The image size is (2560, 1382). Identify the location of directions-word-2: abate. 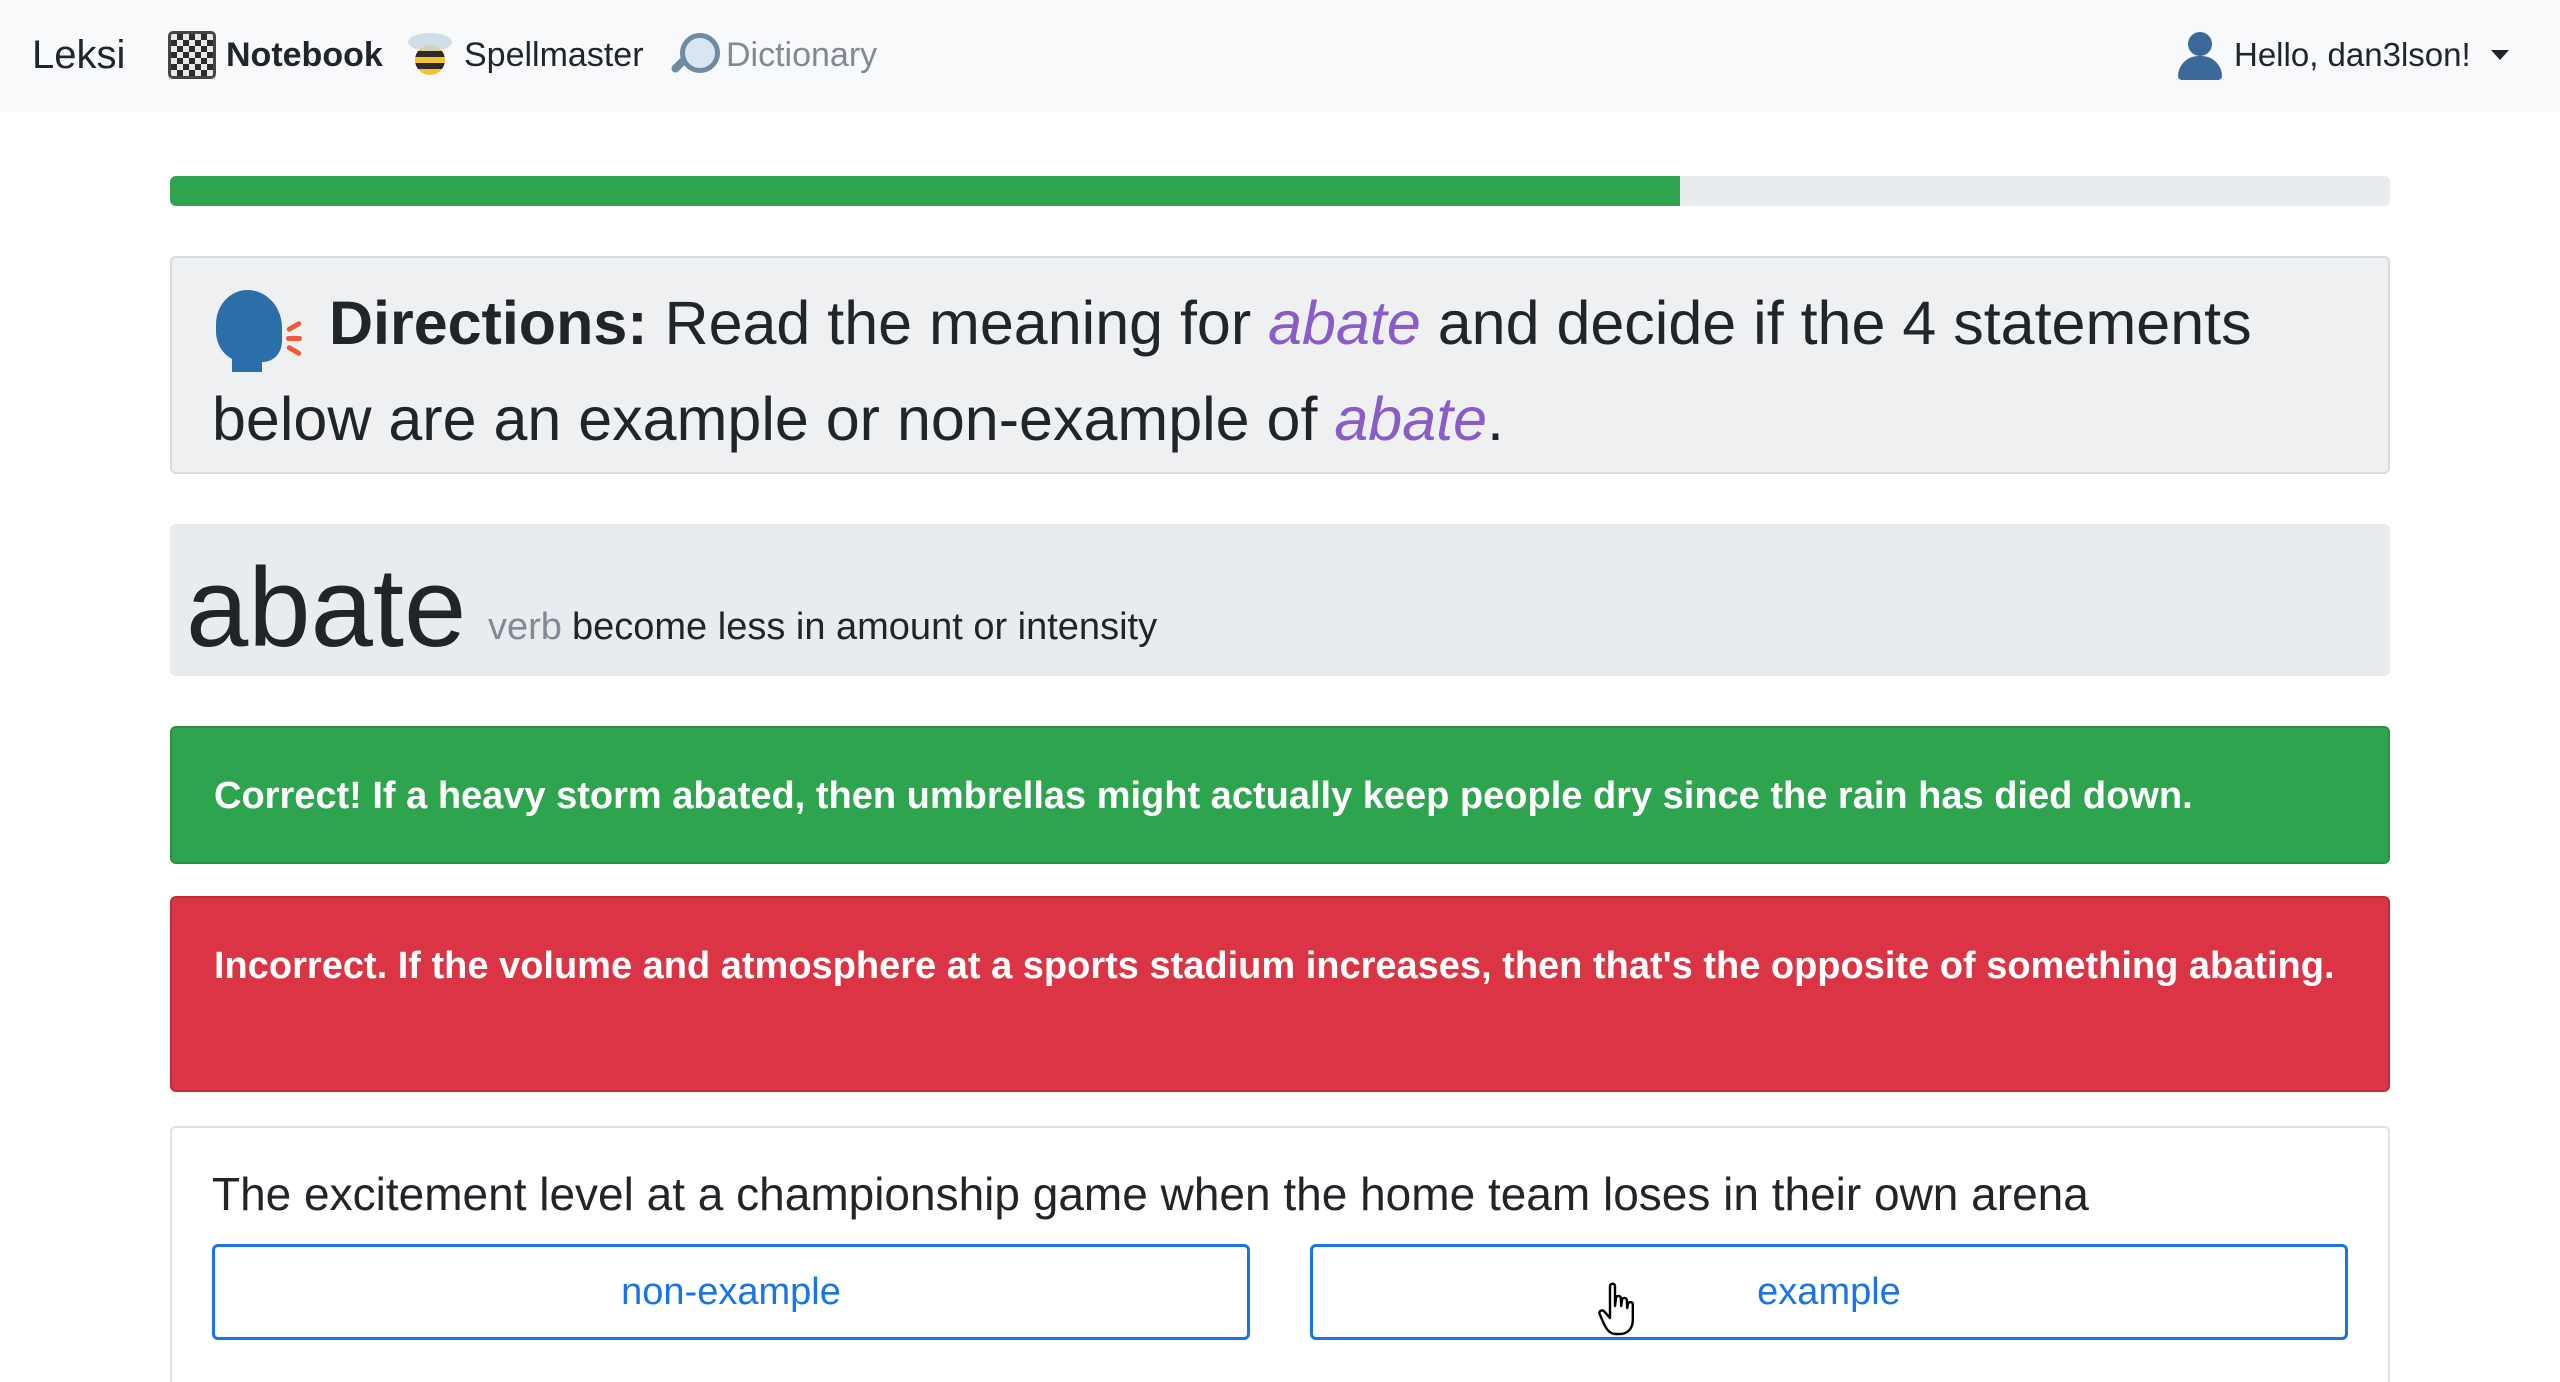
(1411, 419).